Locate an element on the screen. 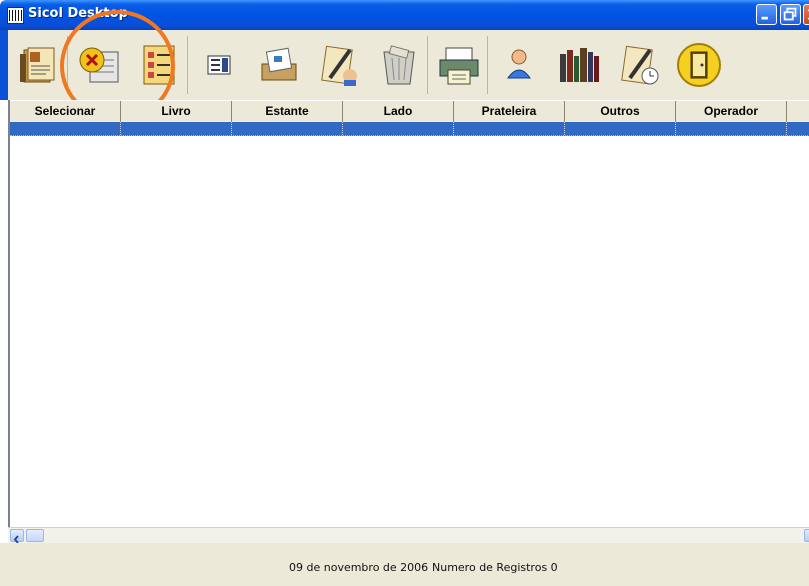 The width and height of the screenshot is (809, 586). cancel-button is located at coordinates (99, 65).